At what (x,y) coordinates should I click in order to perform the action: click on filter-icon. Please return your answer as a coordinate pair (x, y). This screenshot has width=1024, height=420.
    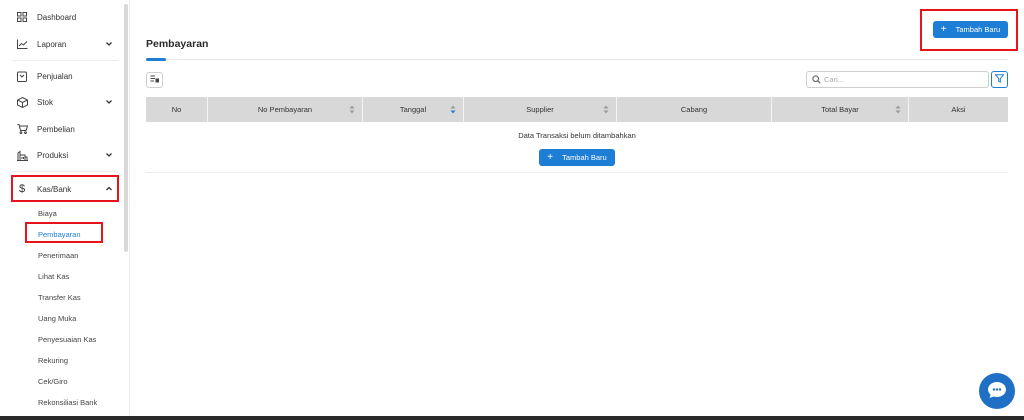
    Looking at the image, I should click on (999, 79).